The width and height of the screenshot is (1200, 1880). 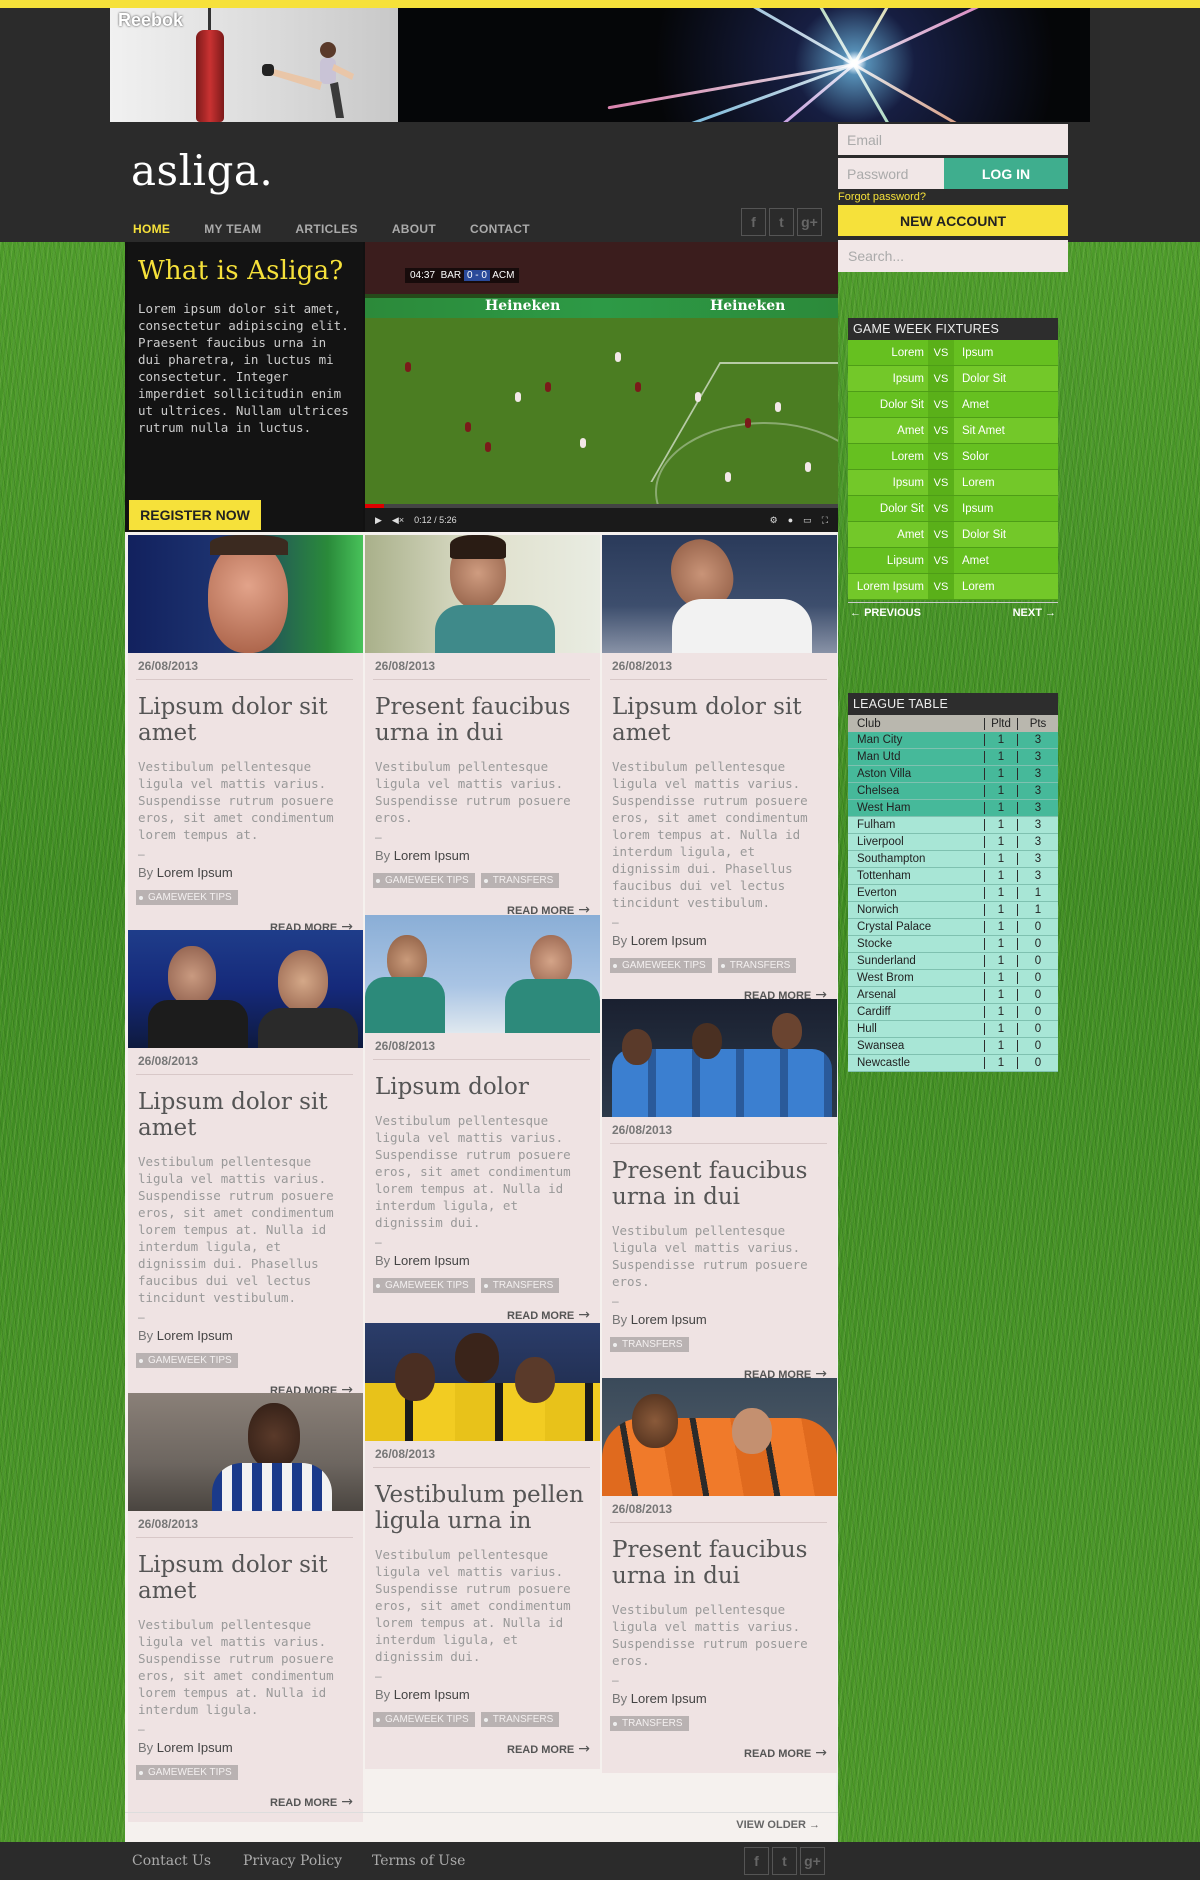 I want to click on club-name: Everton, so click(x=916, y=893).